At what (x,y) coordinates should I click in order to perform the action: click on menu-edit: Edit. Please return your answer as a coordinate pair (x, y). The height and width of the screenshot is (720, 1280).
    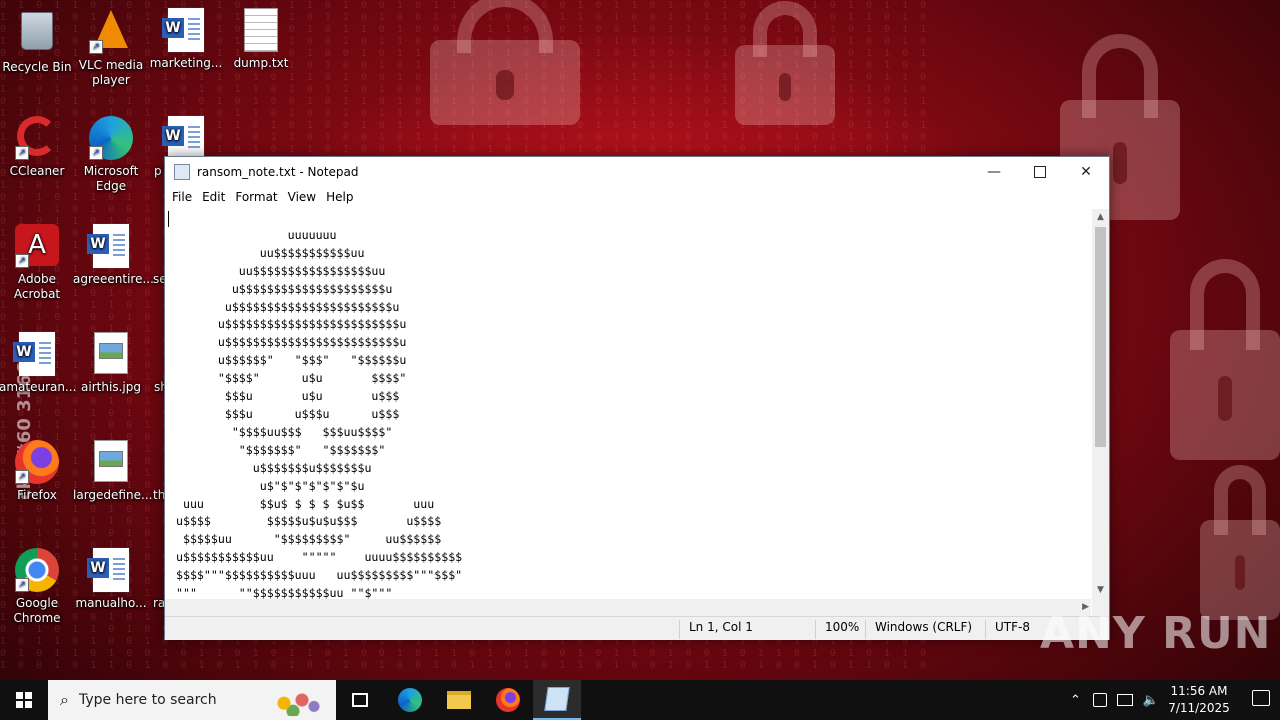
    Looking at the image, I should click on (213, 197).